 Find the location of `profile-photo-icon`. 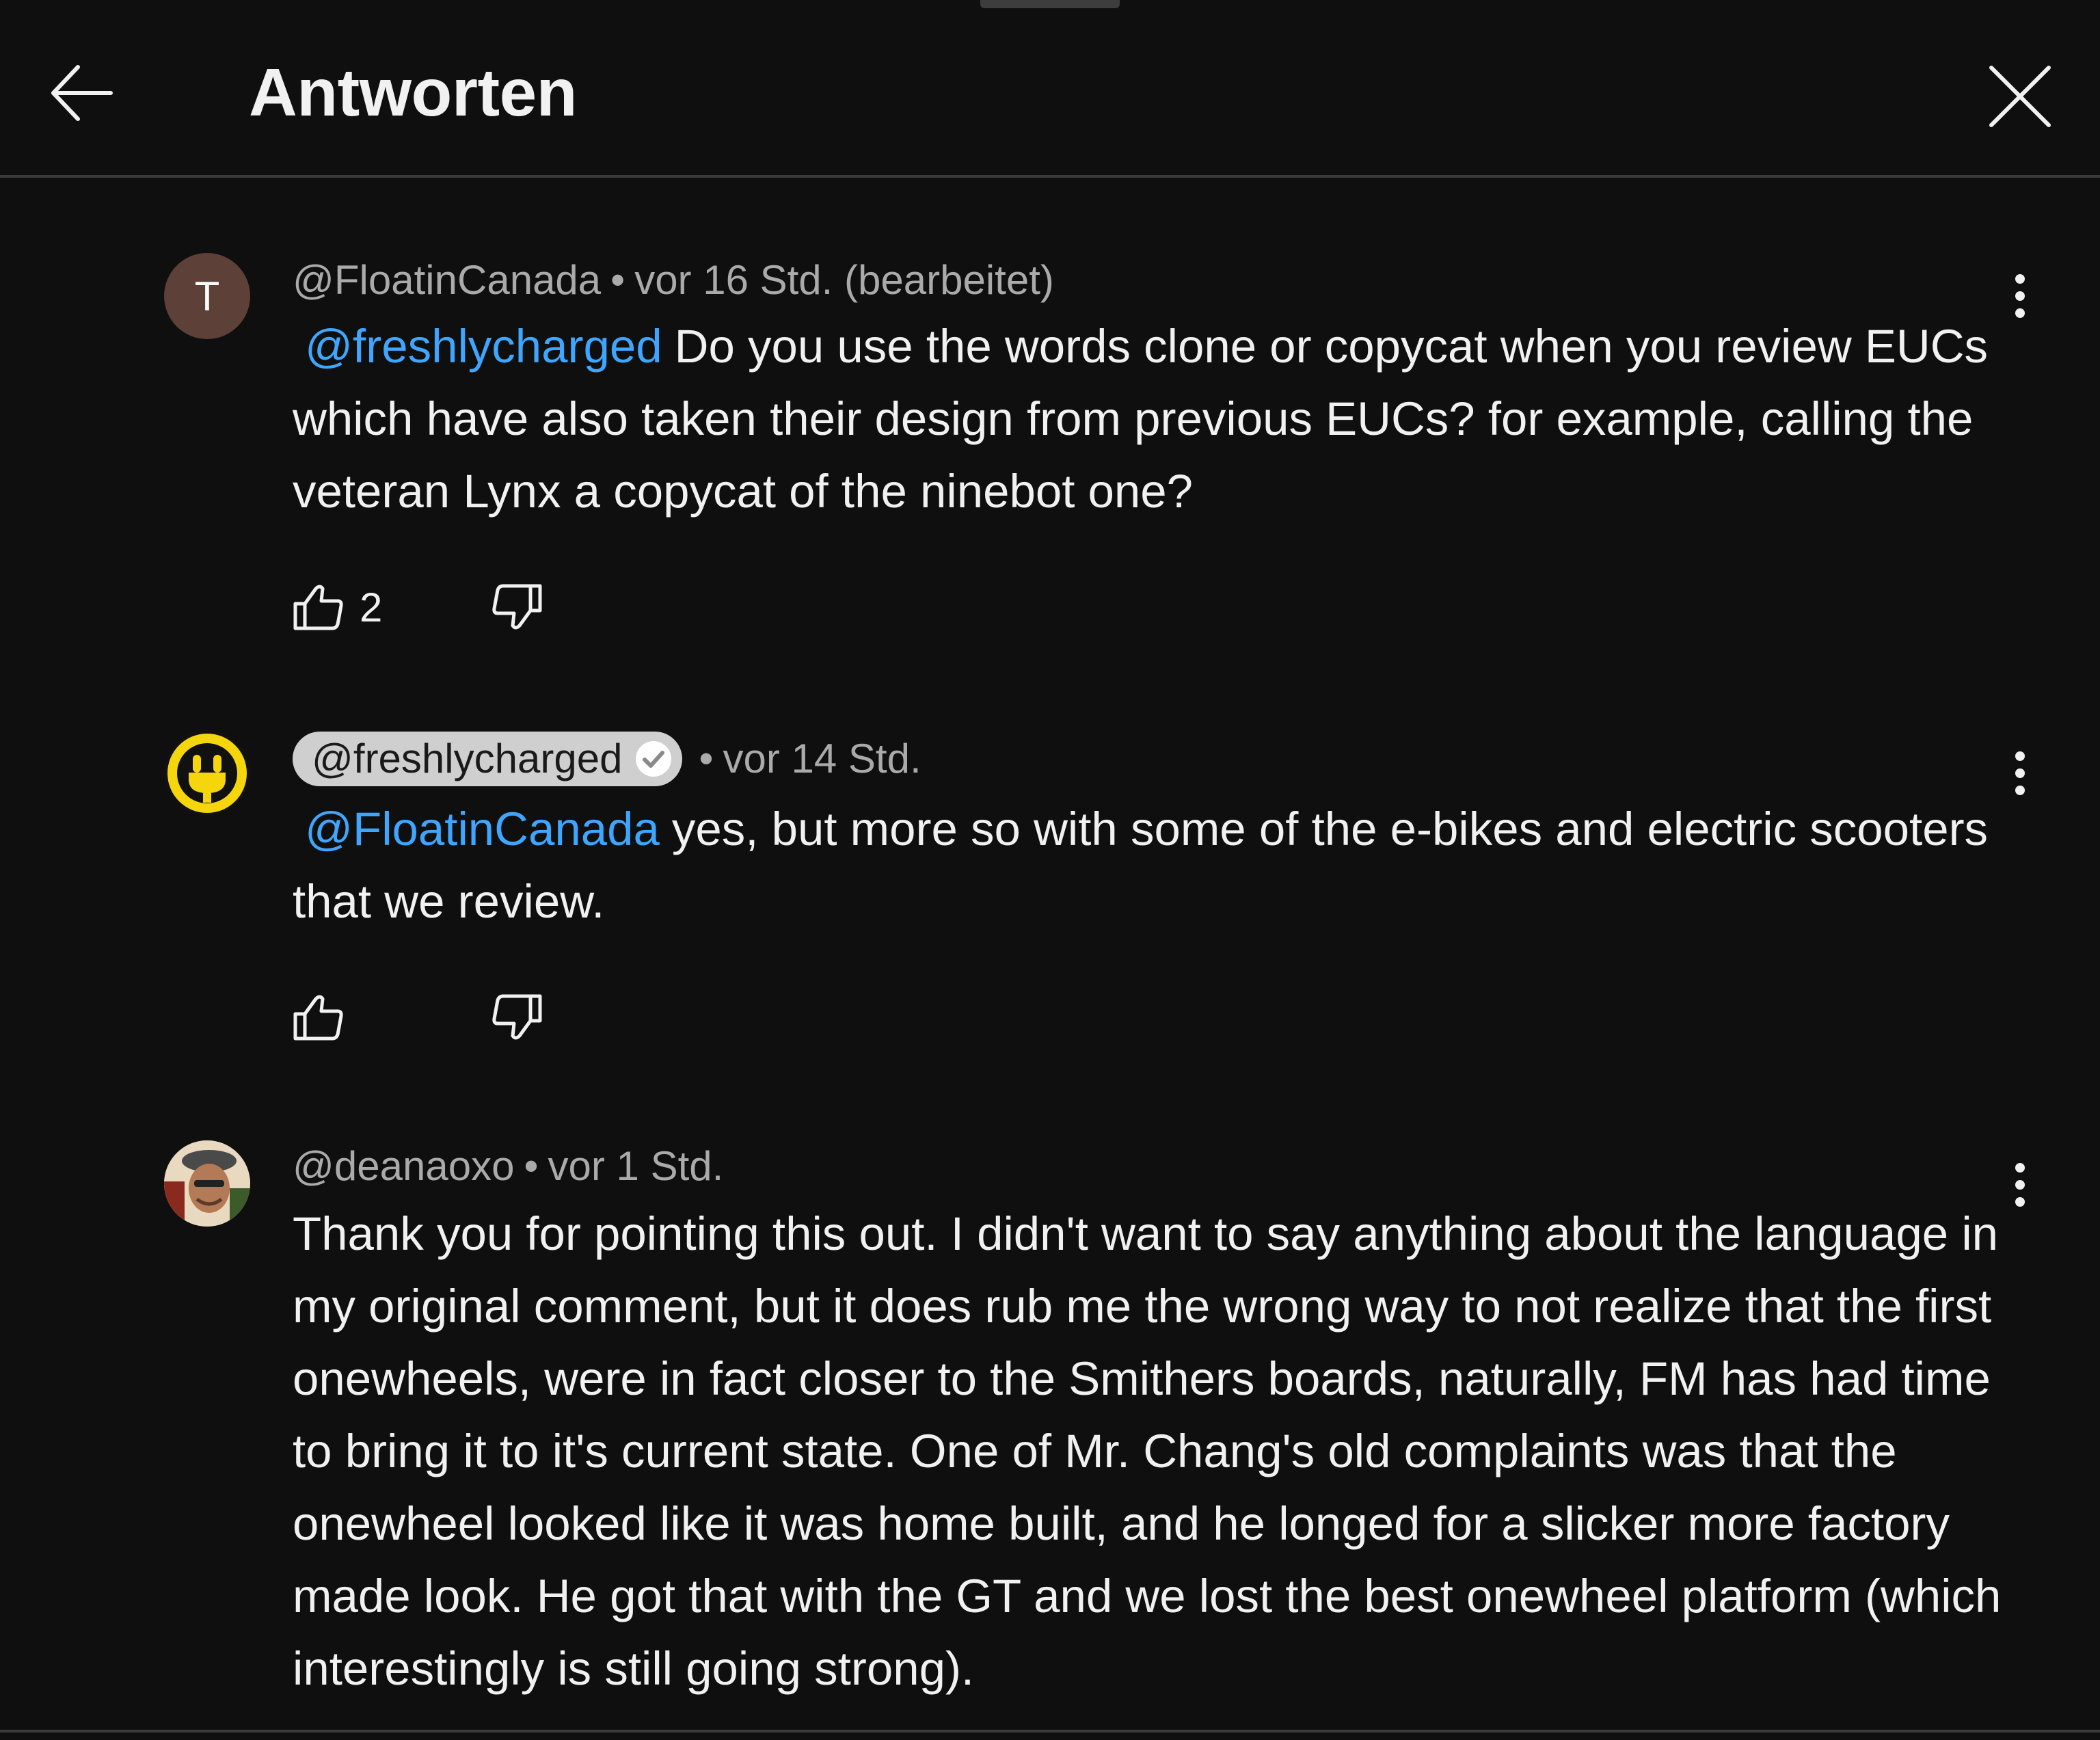

profile-photo-icon is located at coordinates (207, 1183).